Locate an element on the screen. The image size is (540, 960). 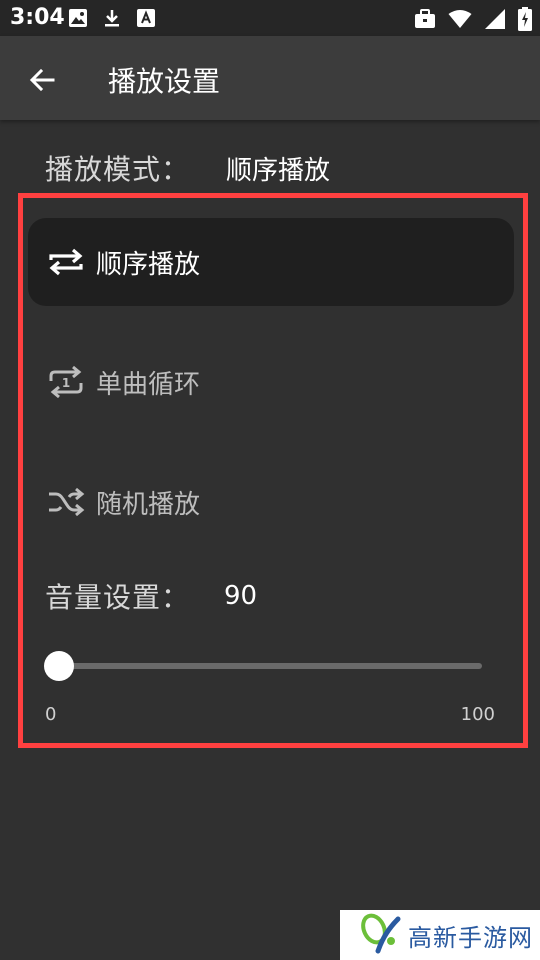
repeat-icon is located at coordinates (66, 262).